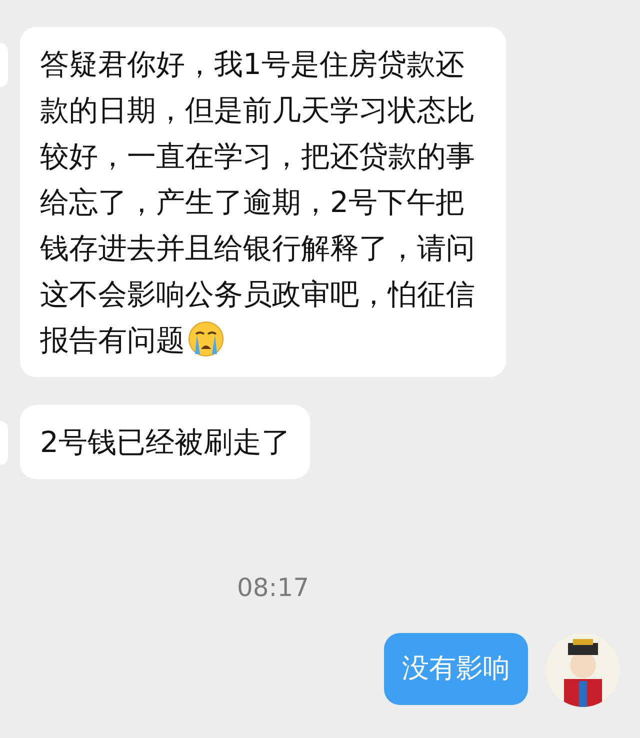  I want to click on message-bubble: 2号钱已经被刷走了, so click(165, 442).